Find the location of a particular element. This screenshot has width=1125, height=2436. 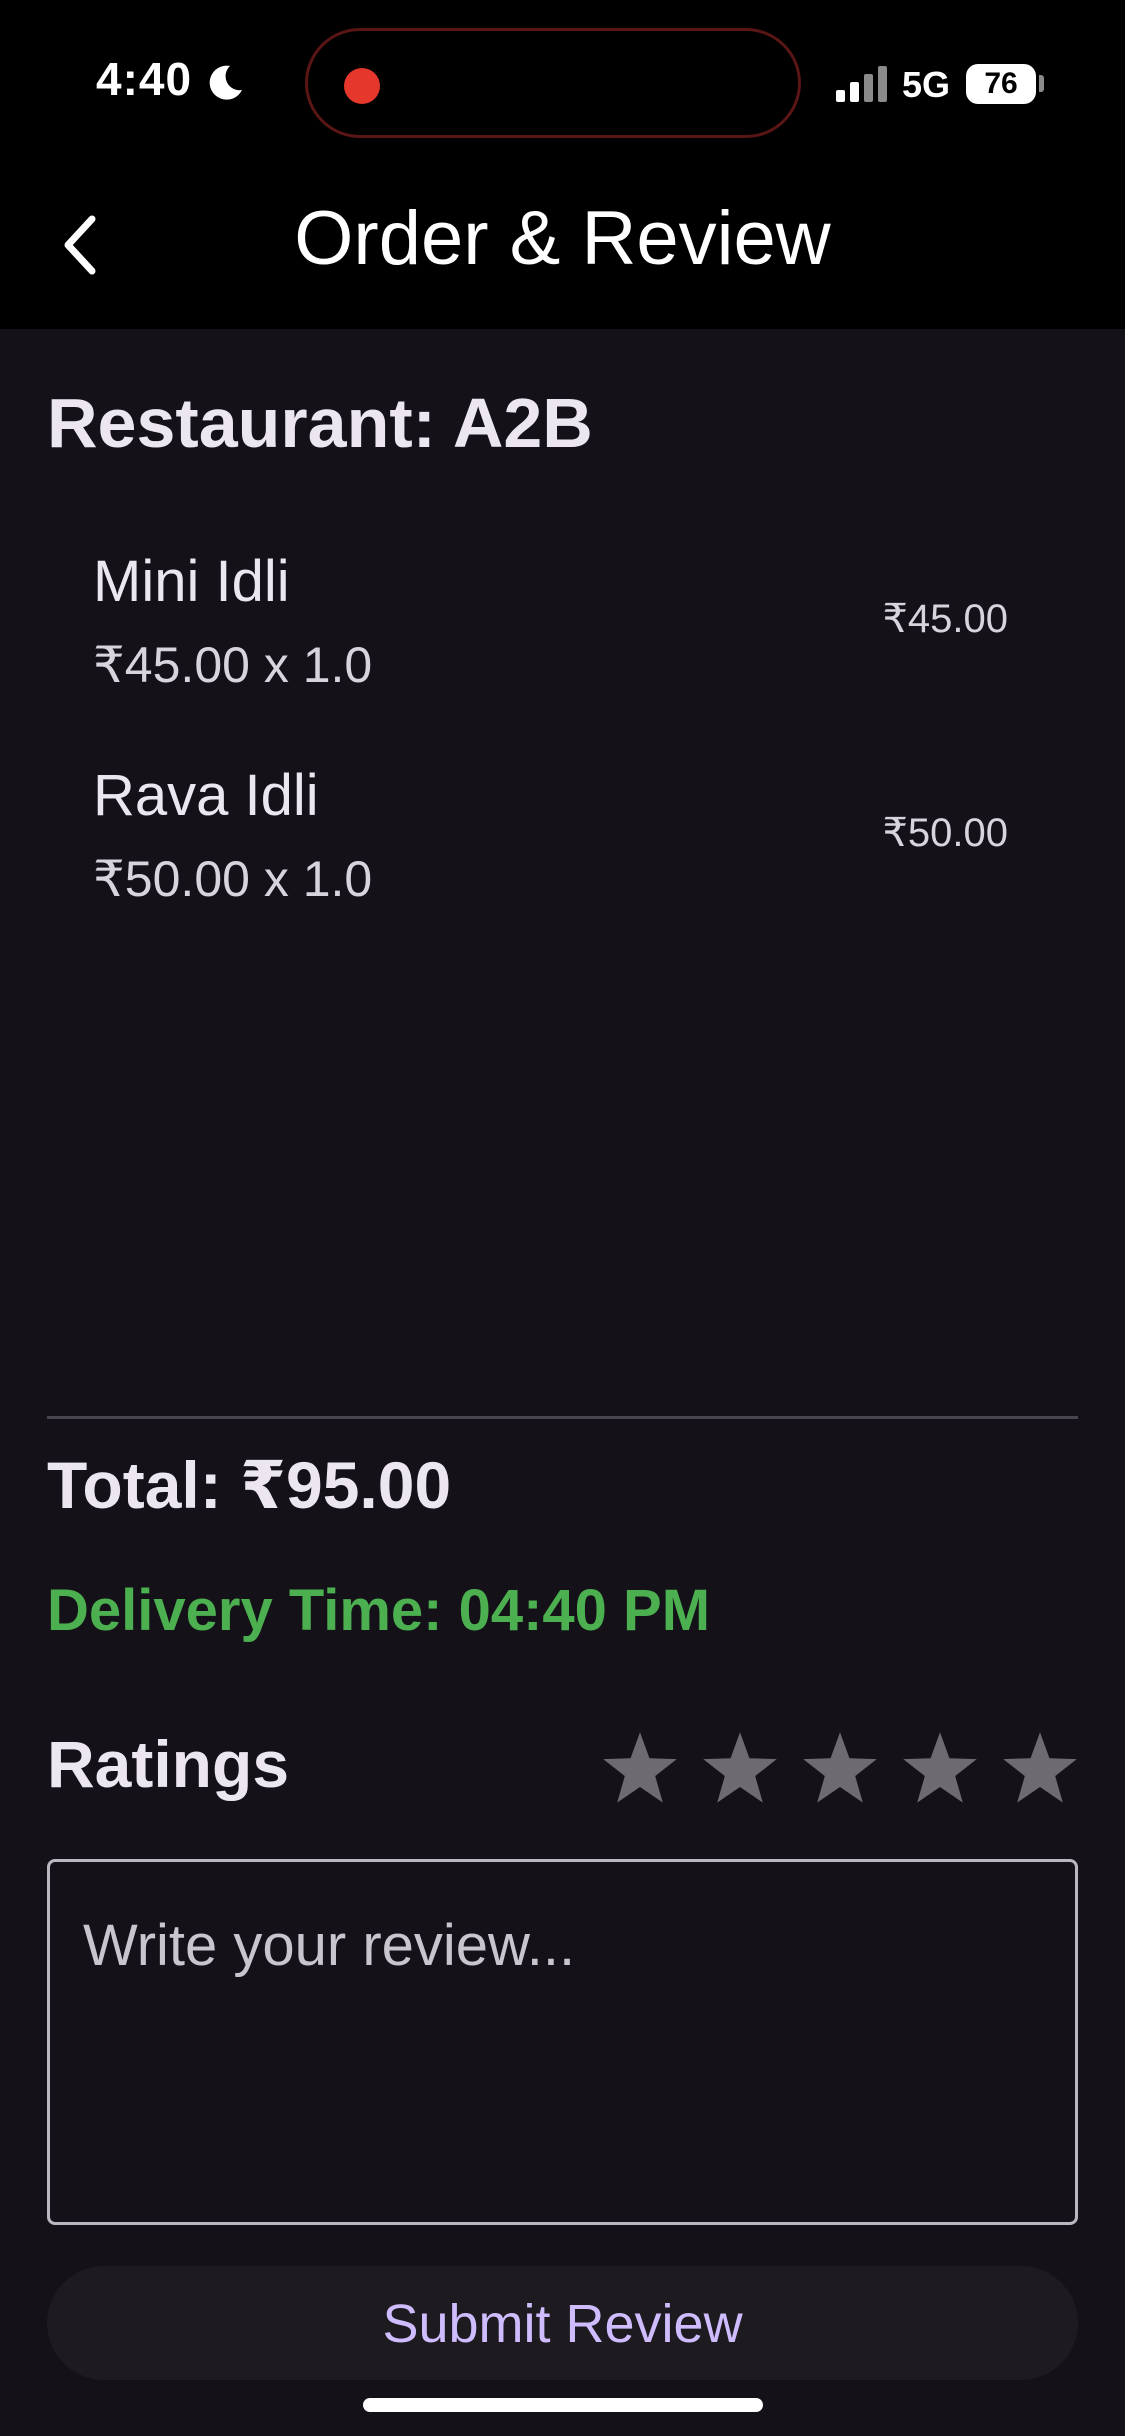

submit-review-button: Submit Review is located at coordinates (562, 2323).